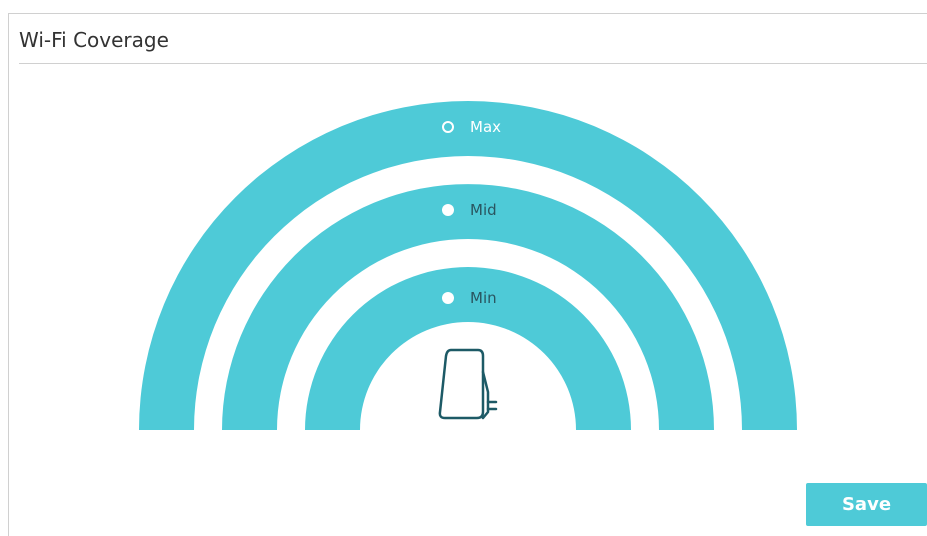 Image resolution: width=927 pixels, height=536 pixels. I want to click on save-button: Save, so click(866, 504).